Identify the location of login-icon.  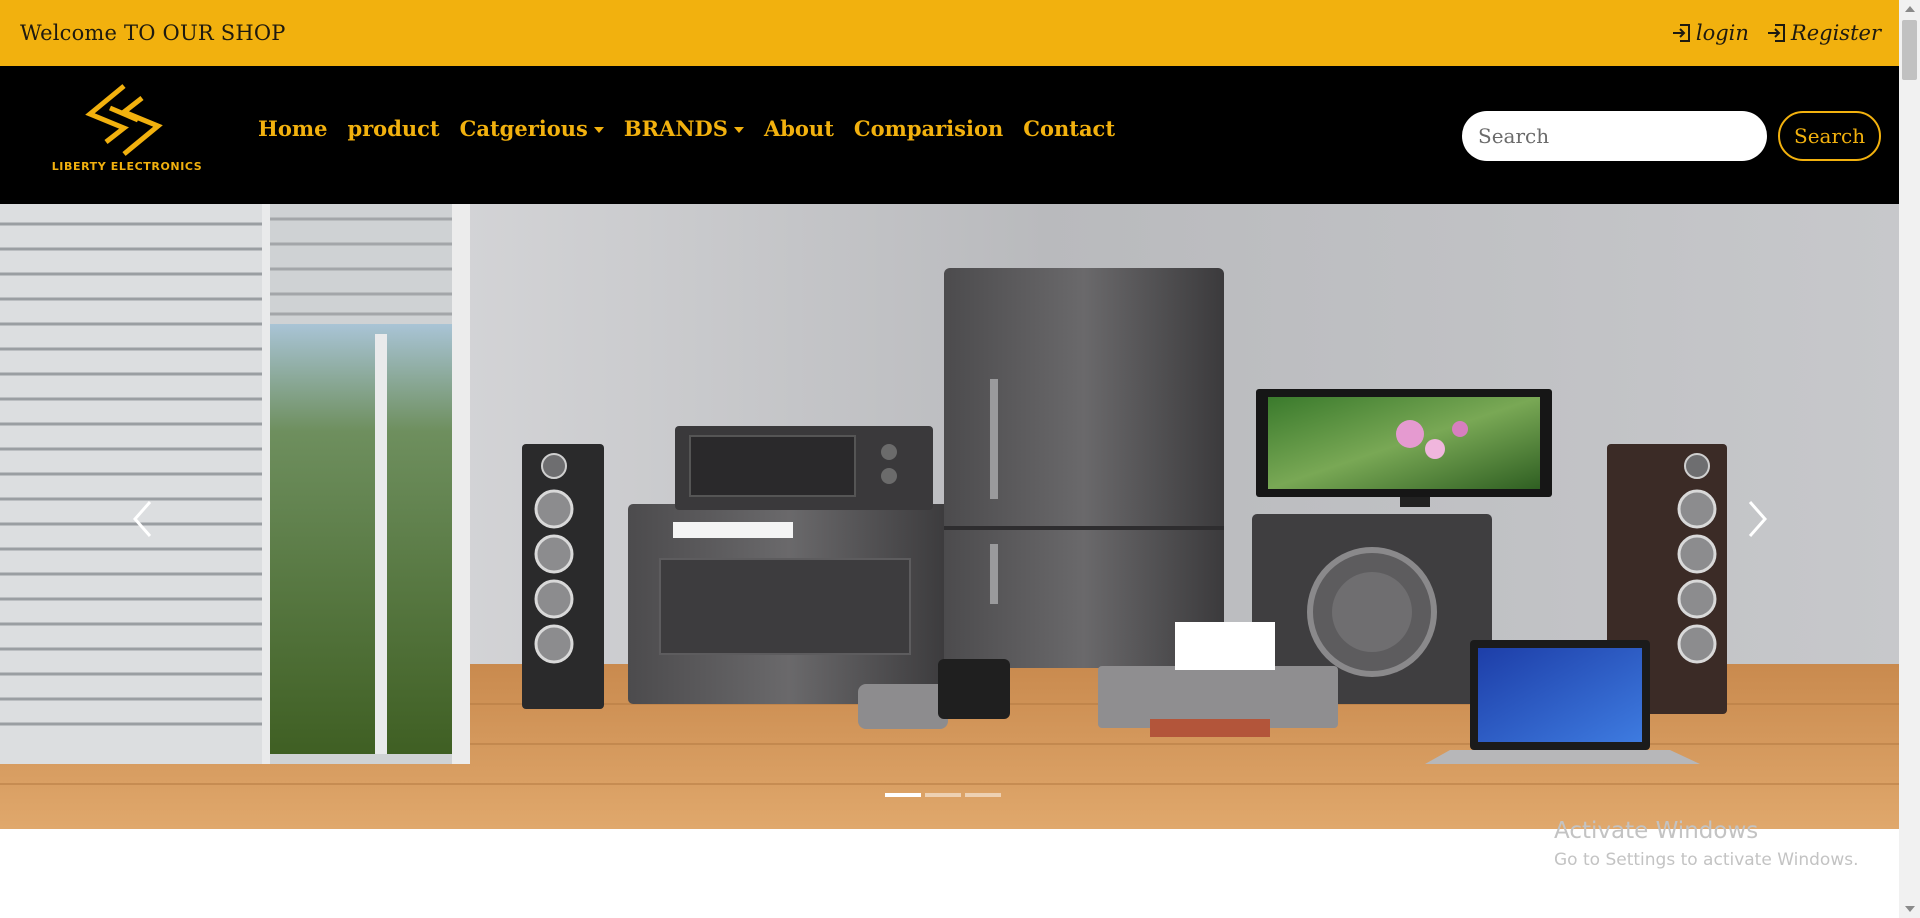
(1681, 33).